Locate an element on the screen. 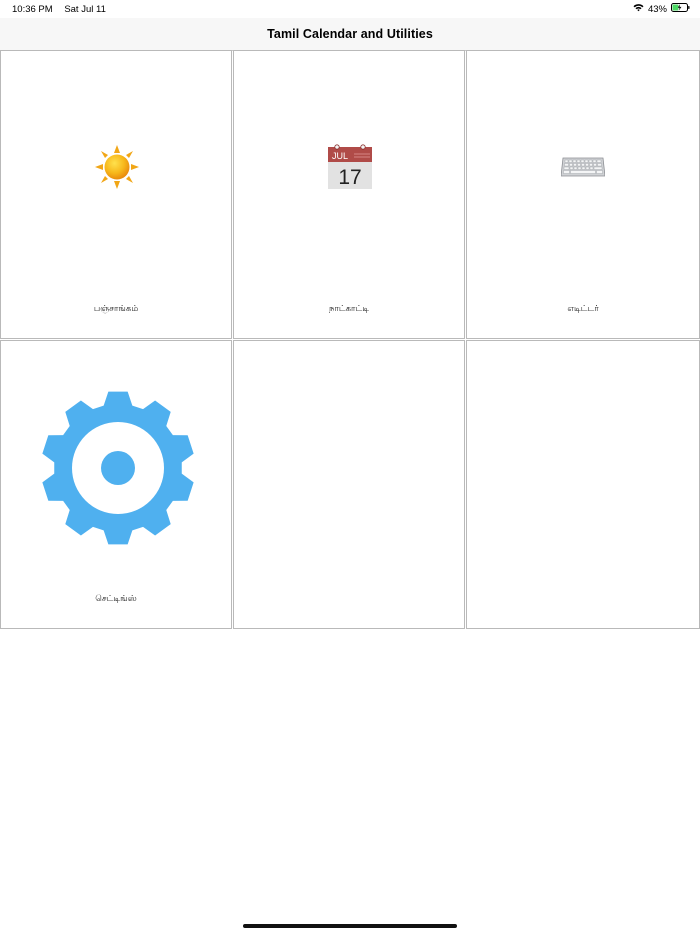 This screenshot has height=934, width=700. home-indicator is located at coordinates (350, 926).